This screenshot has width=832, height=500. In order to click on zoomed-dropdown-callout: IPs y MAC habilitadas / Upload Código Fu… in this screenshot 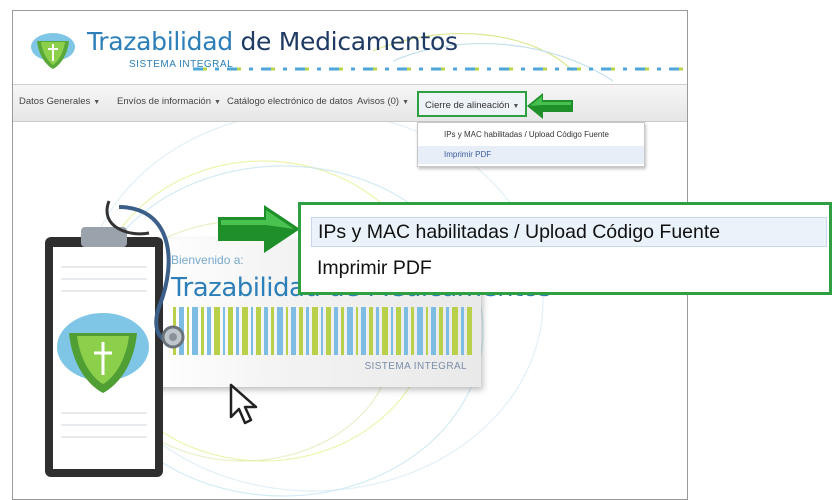, I will do `click(565, 248)`.